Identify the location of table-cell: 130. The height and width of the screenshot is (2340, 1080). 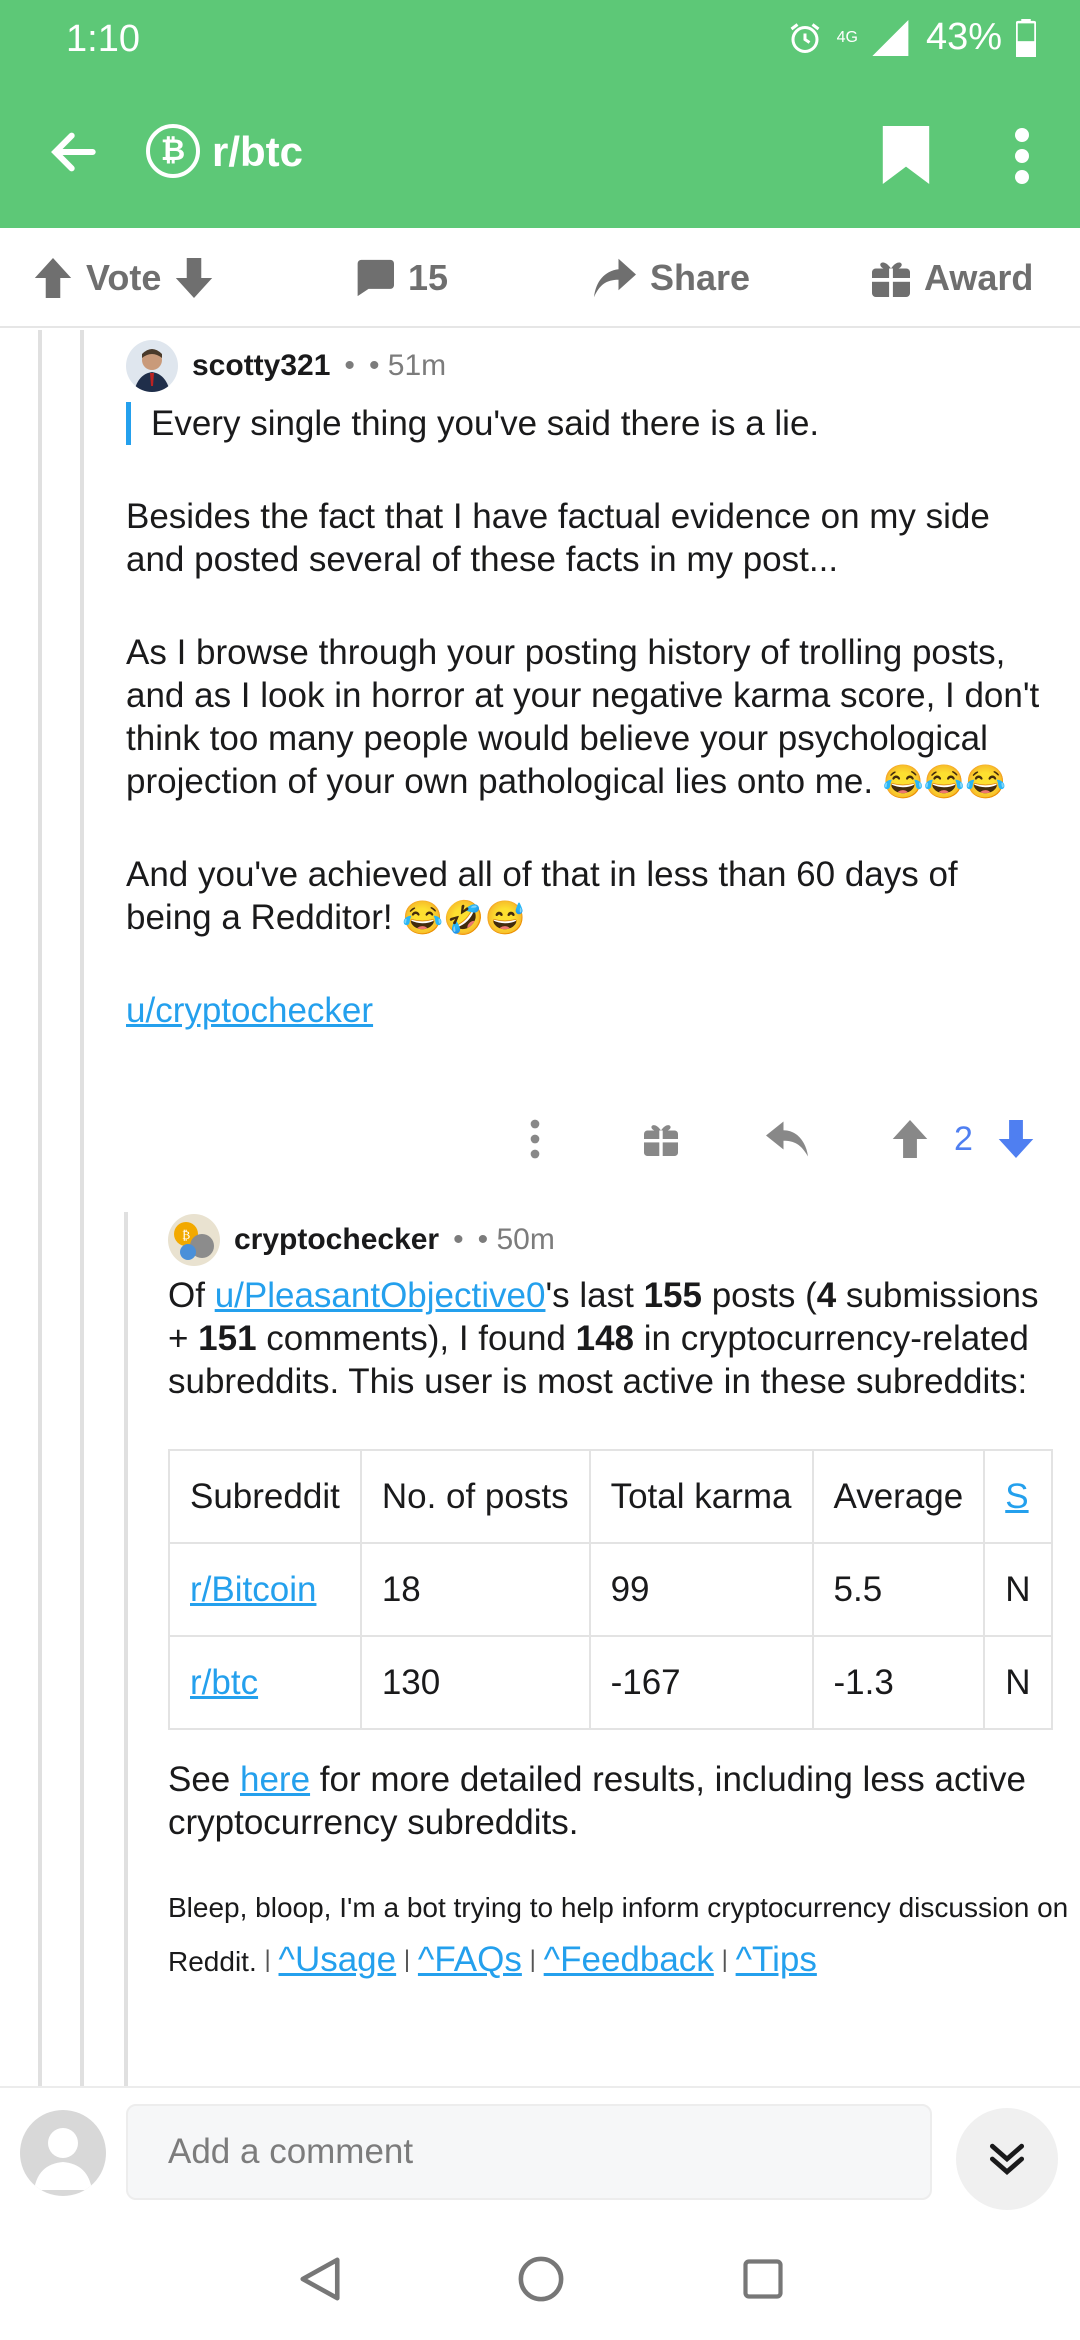
(475, 1682).